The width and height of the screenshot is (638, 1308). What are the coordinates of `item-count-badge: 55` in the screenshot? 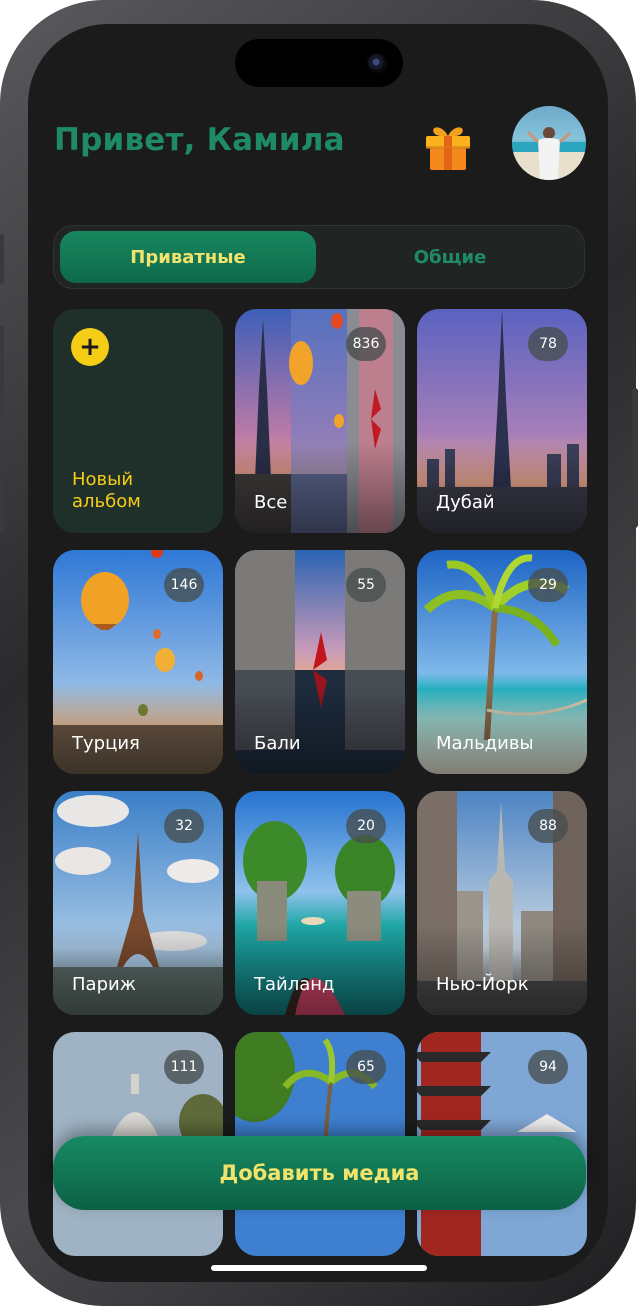 It's located at (366, 585).